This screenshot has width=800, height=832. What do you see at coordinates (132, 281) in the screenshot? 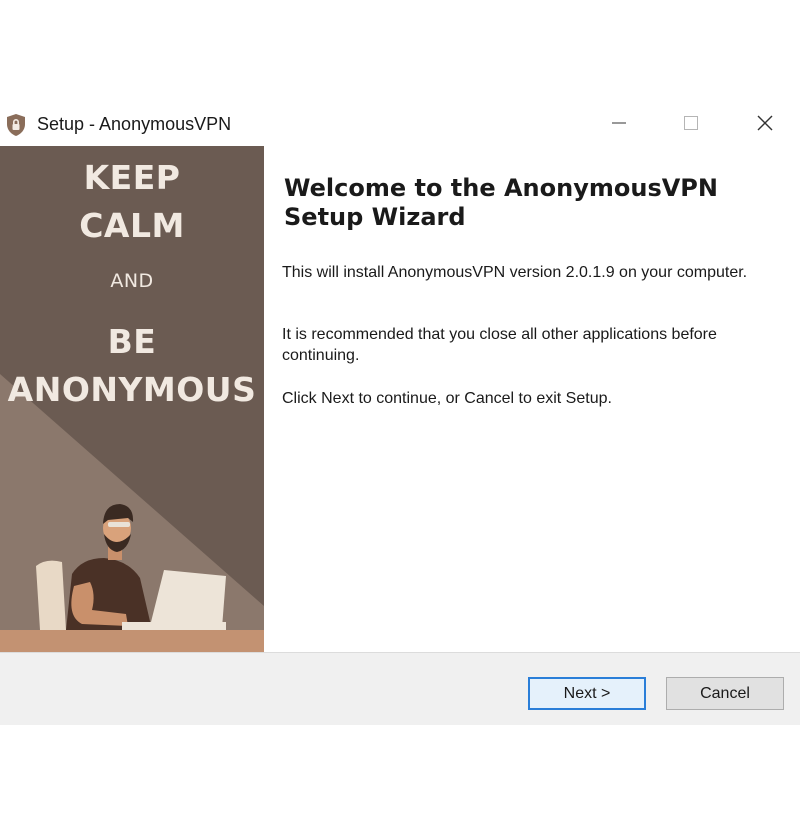
I see `banner-text-and: AND` at bounding box center [132, 281].